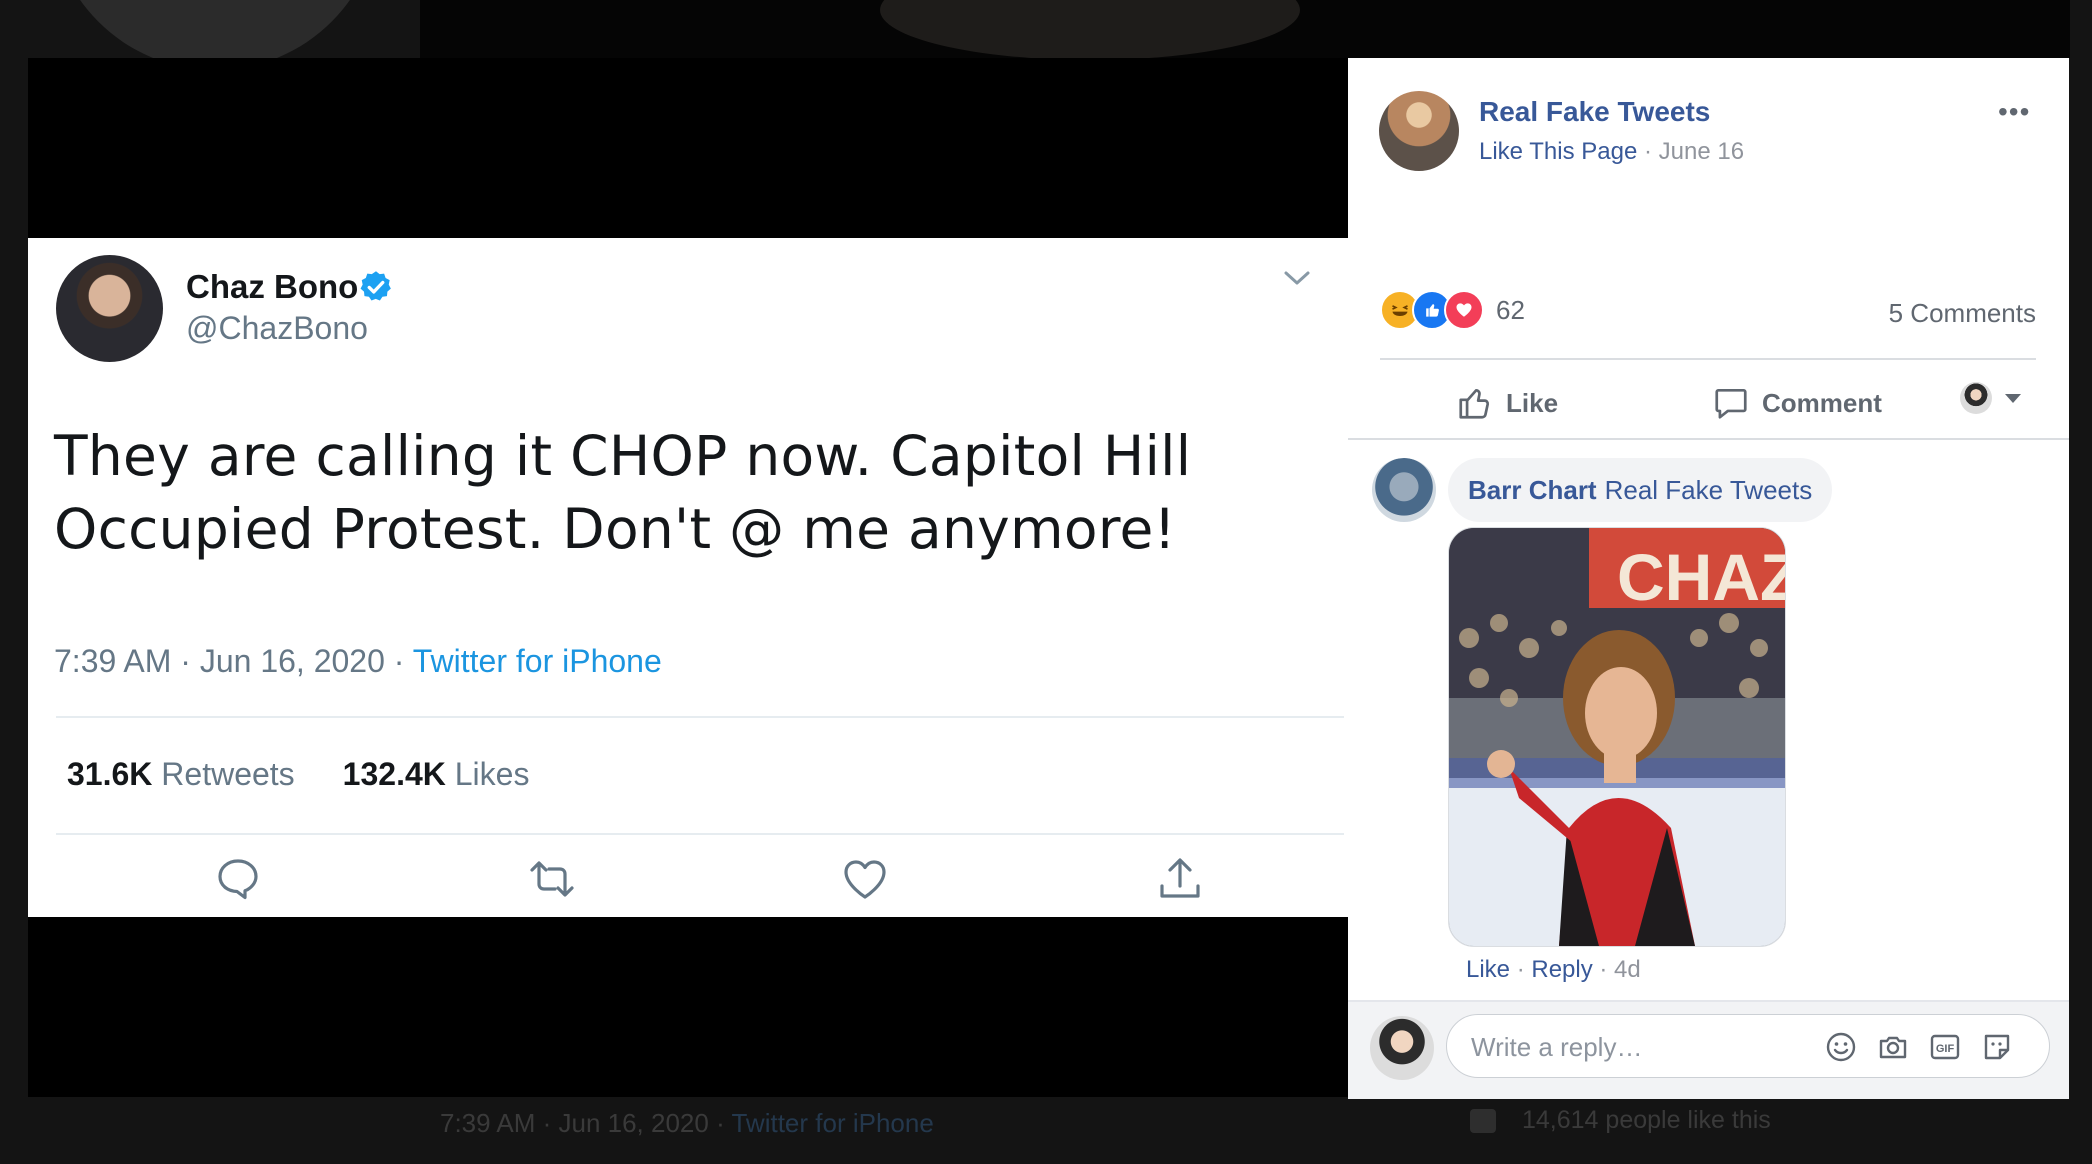 Image resolution: width=2092 pixels, height=1164 pixels. I want to click on comment-meta: Like · Reply · 4d, so click(1553, 969).